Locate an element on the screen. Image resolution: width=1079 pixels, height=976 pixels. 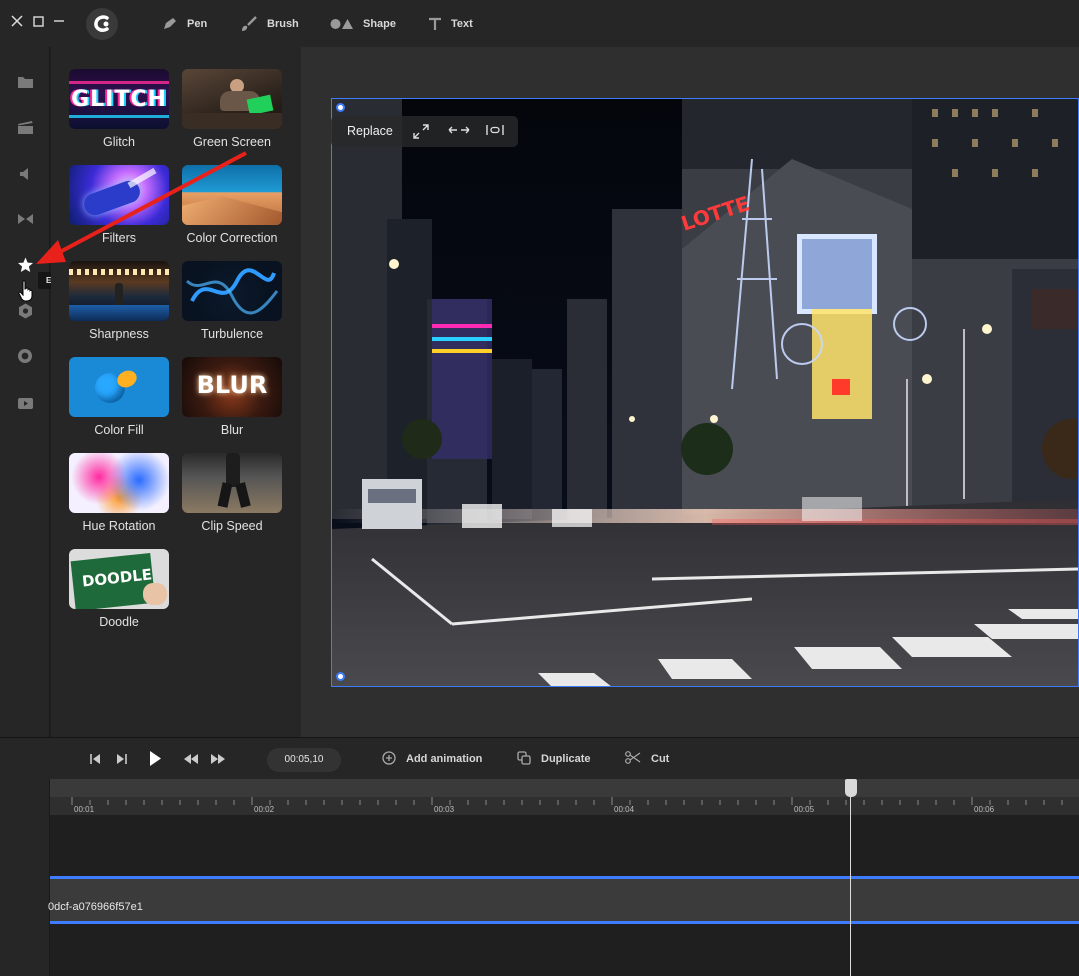
tick-label: 00:02 is located at coordinates (264, 809).